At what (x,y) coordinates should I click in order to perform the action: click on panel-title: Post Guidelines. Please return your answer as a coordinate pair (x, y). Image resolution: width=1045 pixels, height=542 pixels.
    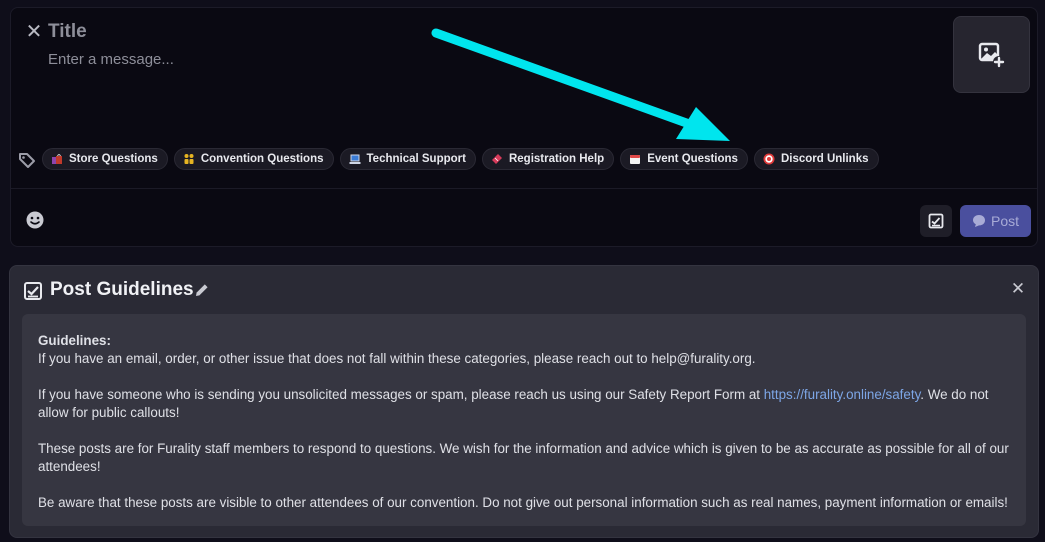
    Looking at the image, I should click on (122, 289).